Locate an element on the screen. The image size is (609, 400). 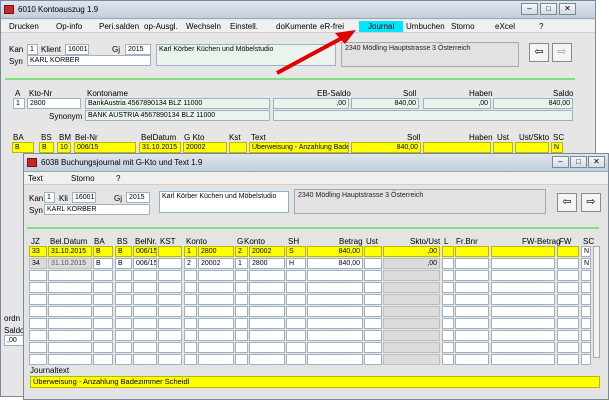
r2-g: 1 is located at coordinates (241, 263).